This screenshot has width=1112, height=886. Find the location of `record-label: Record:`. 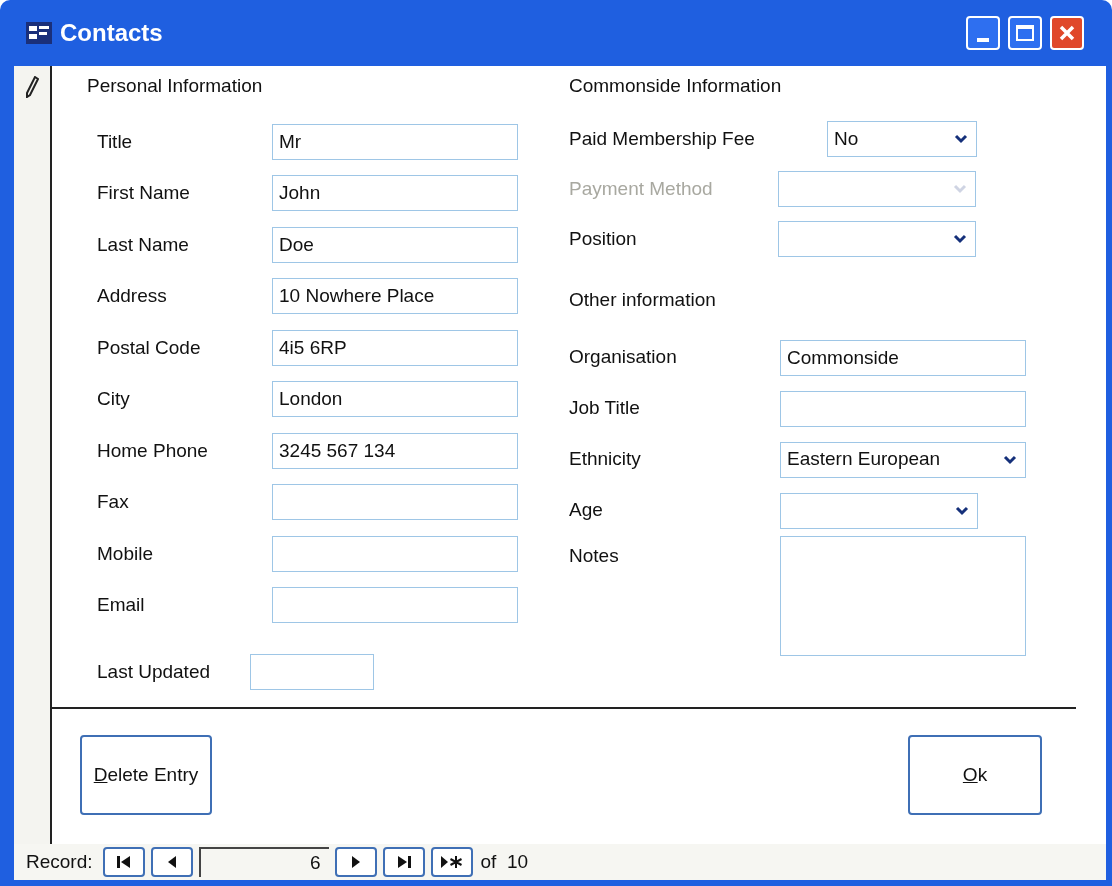

record-label: Record: is located at coordinates (59, 861).